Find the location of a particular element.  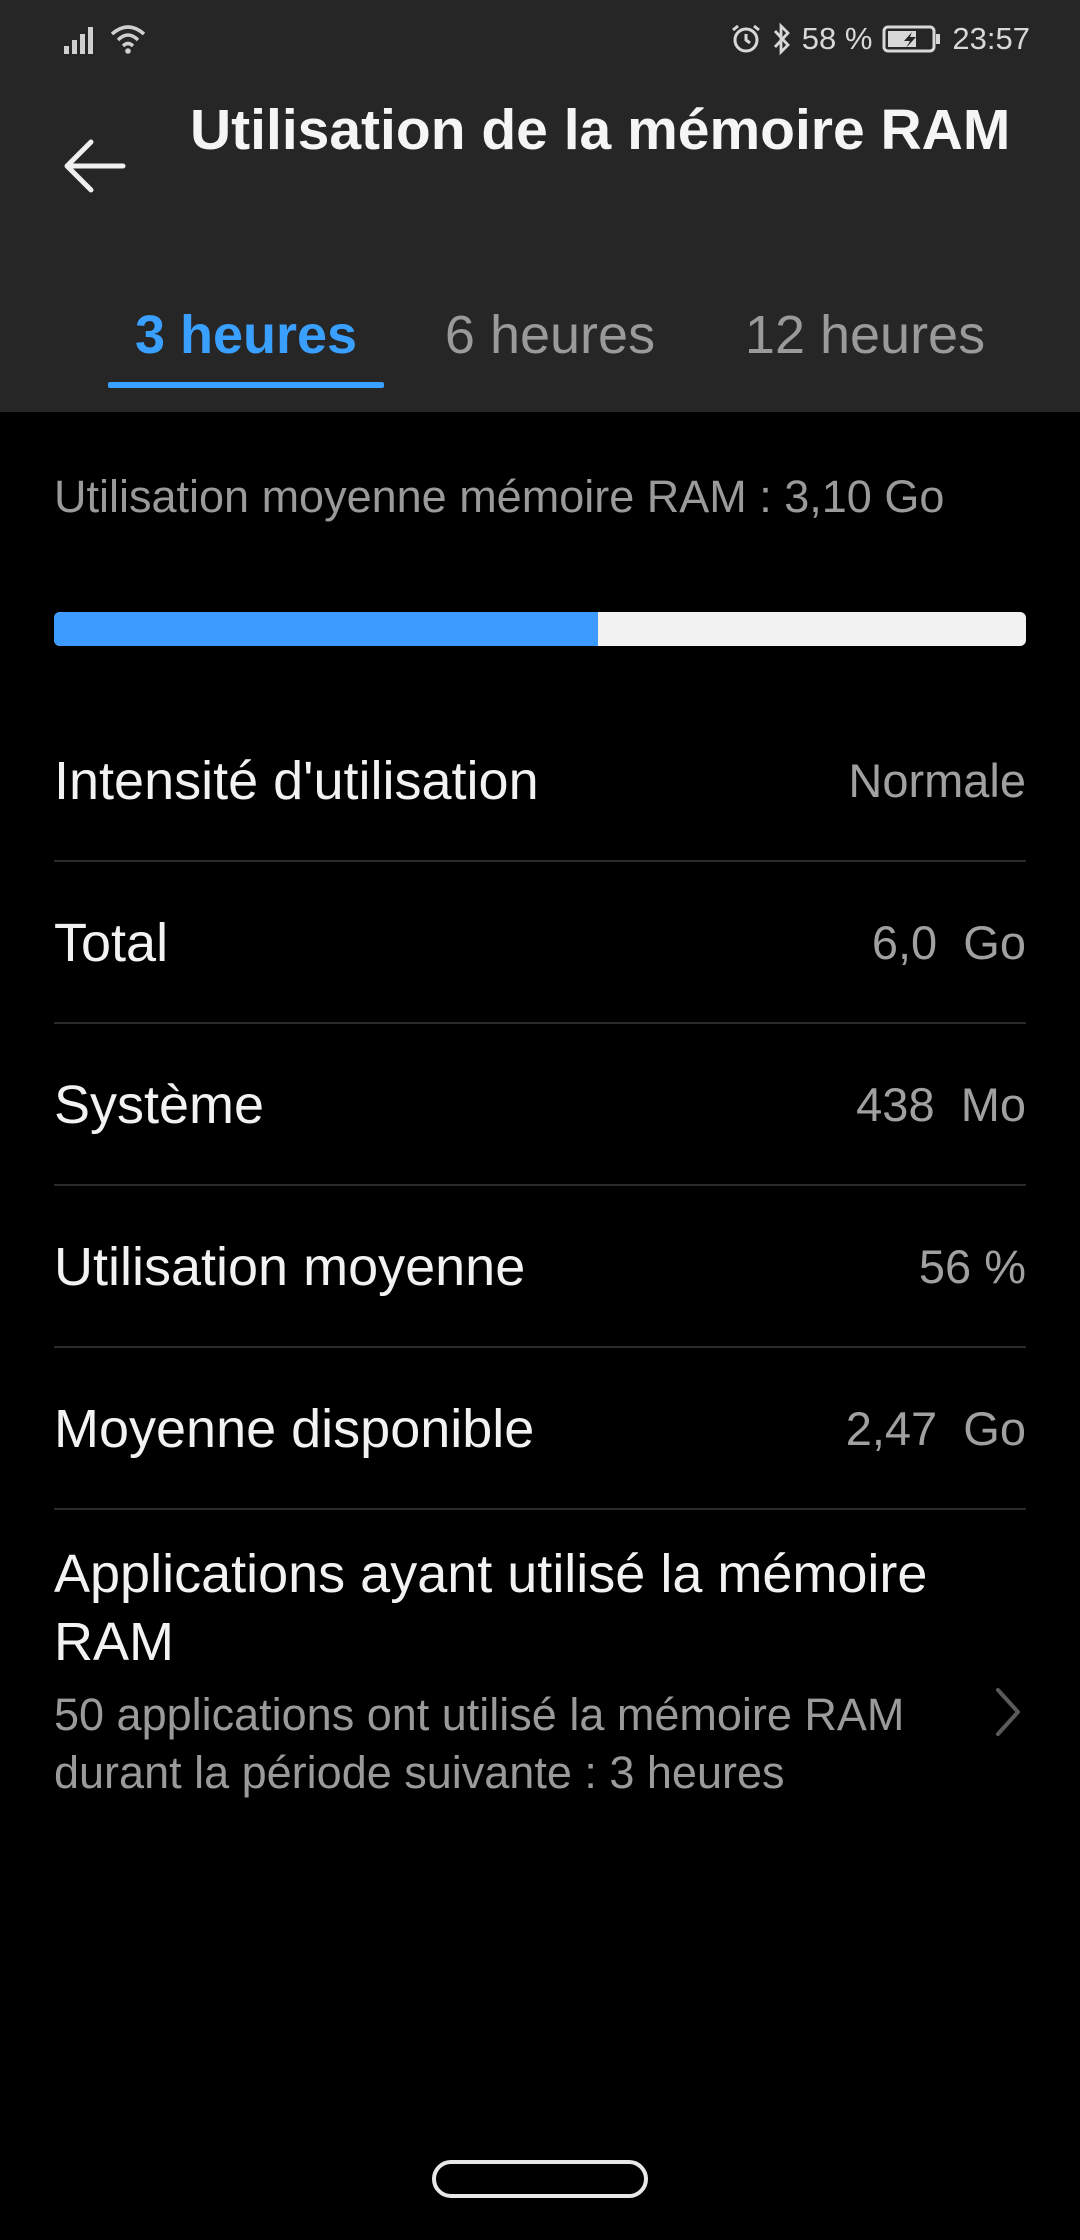

row-value: 56 % is located at coordinates (972, 1266).